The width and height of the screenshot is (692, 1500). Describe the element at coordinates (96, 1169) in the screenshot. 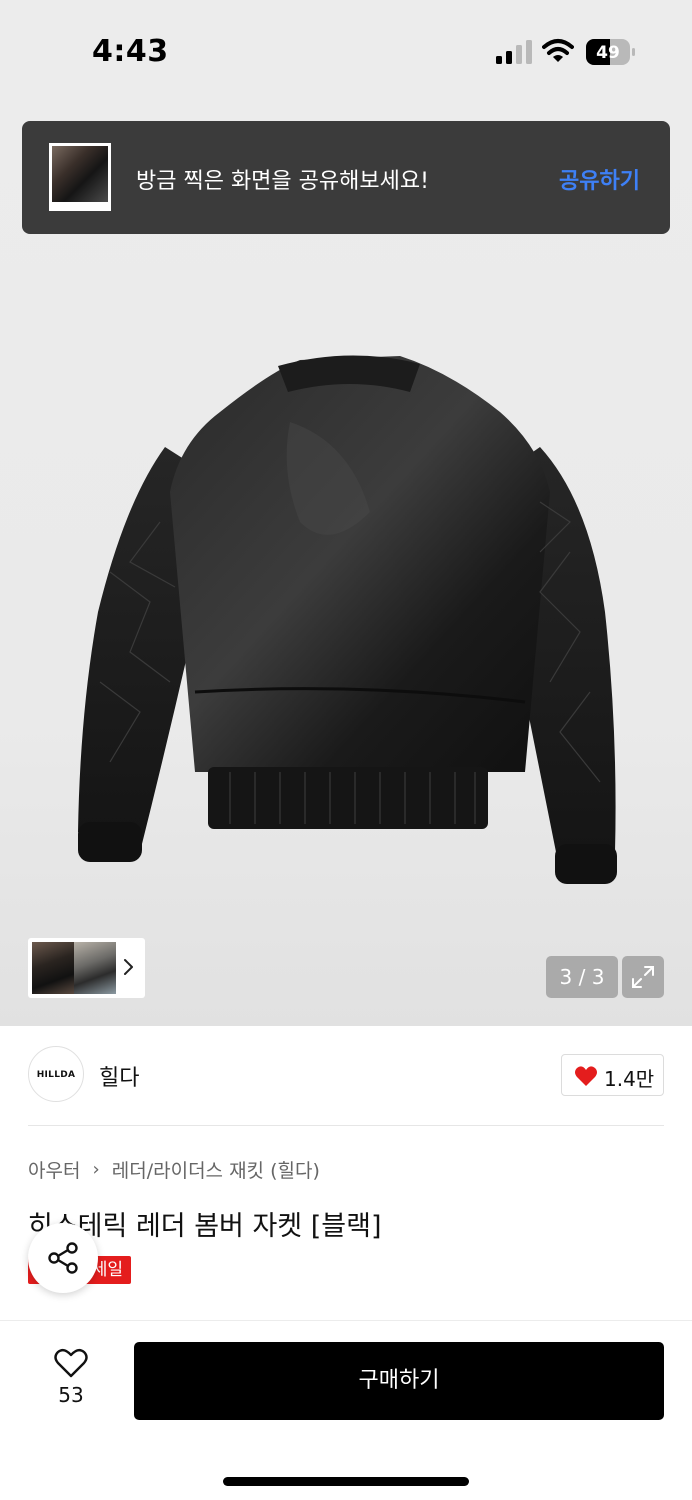

I see `chevron-right-icon: ›` at that location.